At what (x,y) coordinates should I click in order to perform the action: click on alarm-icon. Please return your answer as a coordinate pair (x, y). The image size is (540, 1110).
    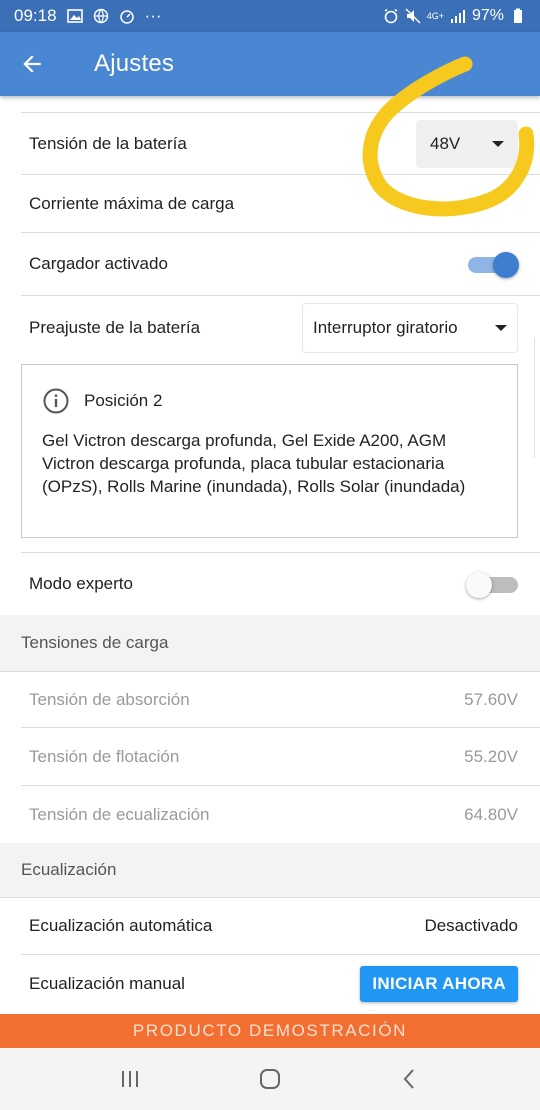
    Looking at the image, I should click on (391, 16).